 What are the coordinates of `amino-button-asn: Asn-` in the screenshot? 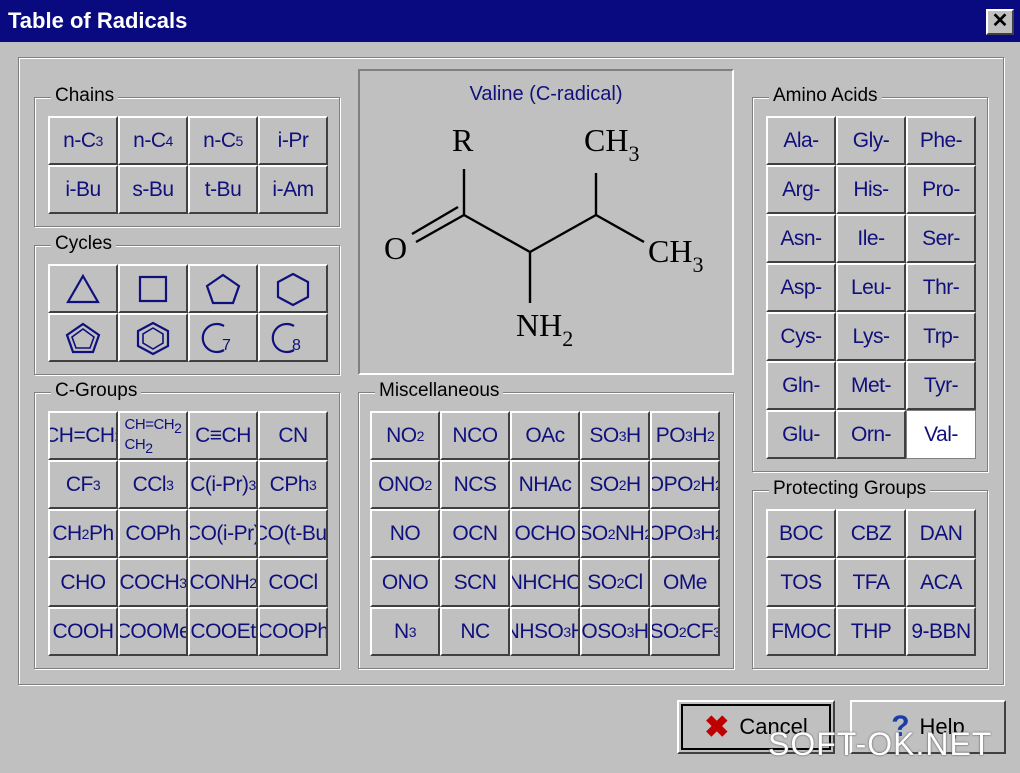 It's located at (801, 238).